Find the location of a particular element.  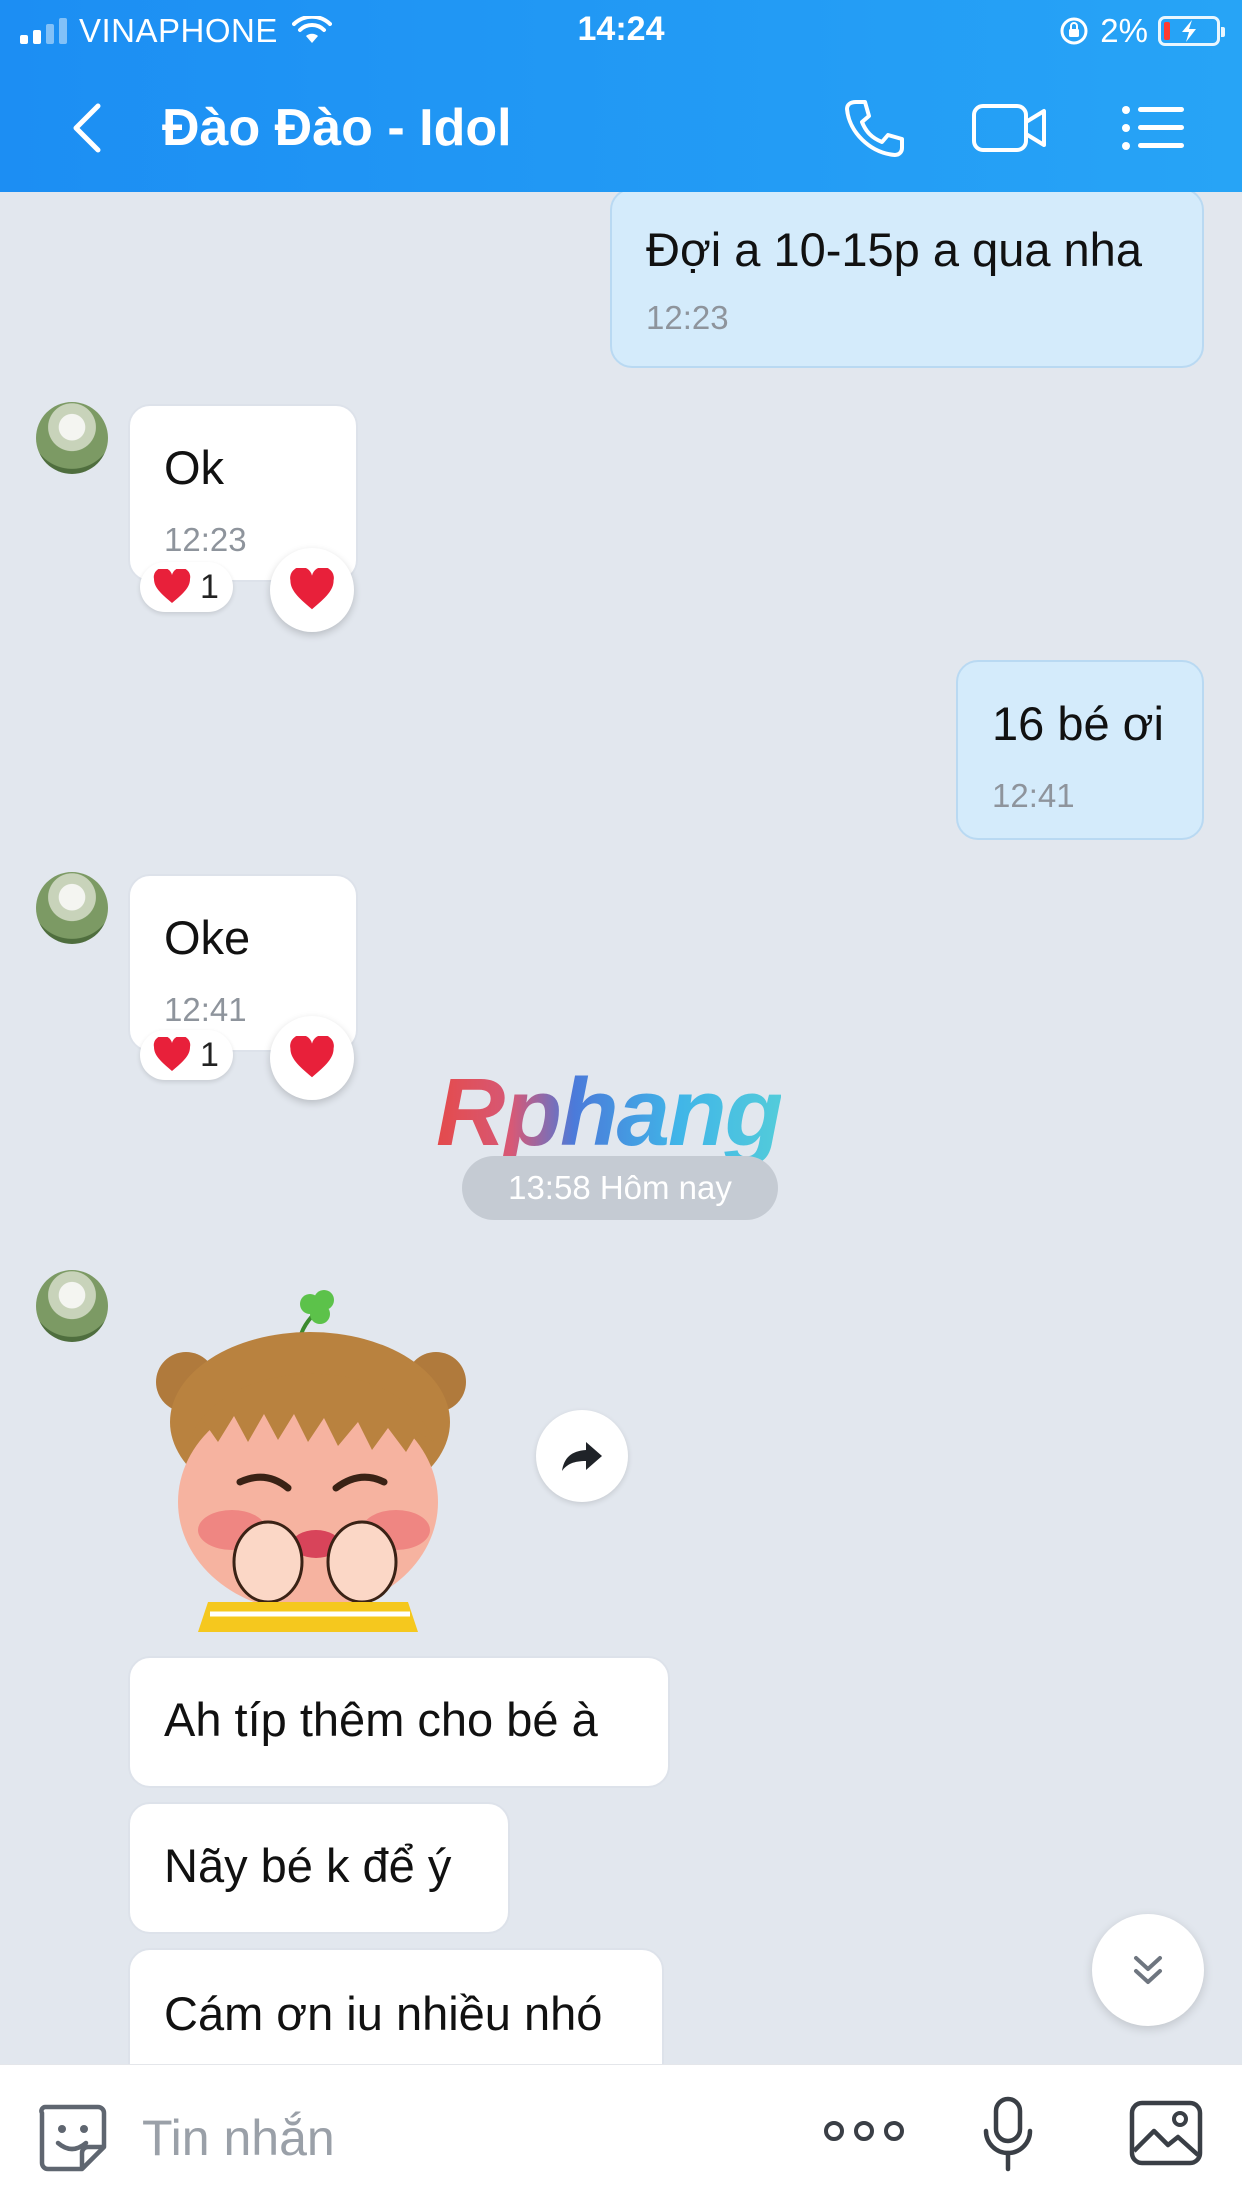

video-call-icon is located at coordinates (1009, 128).